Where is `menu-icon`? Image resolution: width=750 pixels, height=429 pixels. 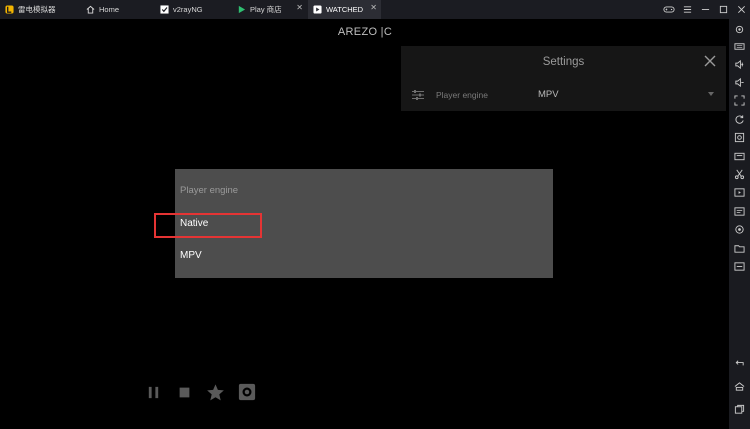
menu-icon is located at coordinates (687, 9).